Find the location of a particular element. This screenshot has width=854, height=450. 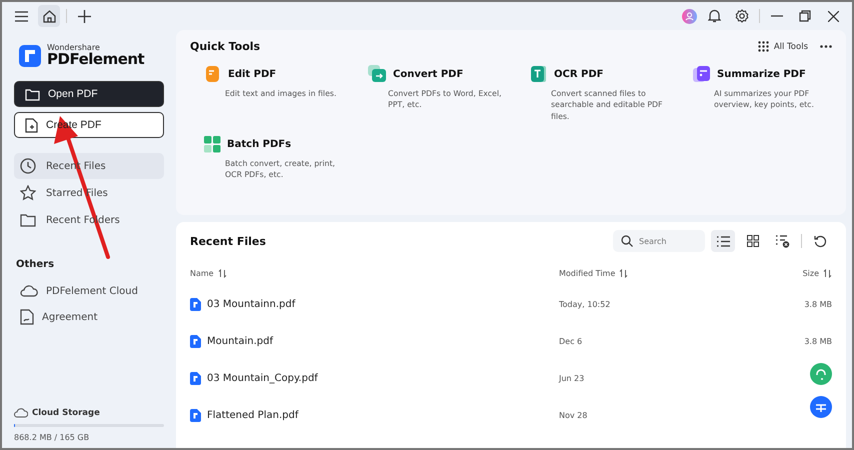

avatar-icon is located at coordinates (689, 16).